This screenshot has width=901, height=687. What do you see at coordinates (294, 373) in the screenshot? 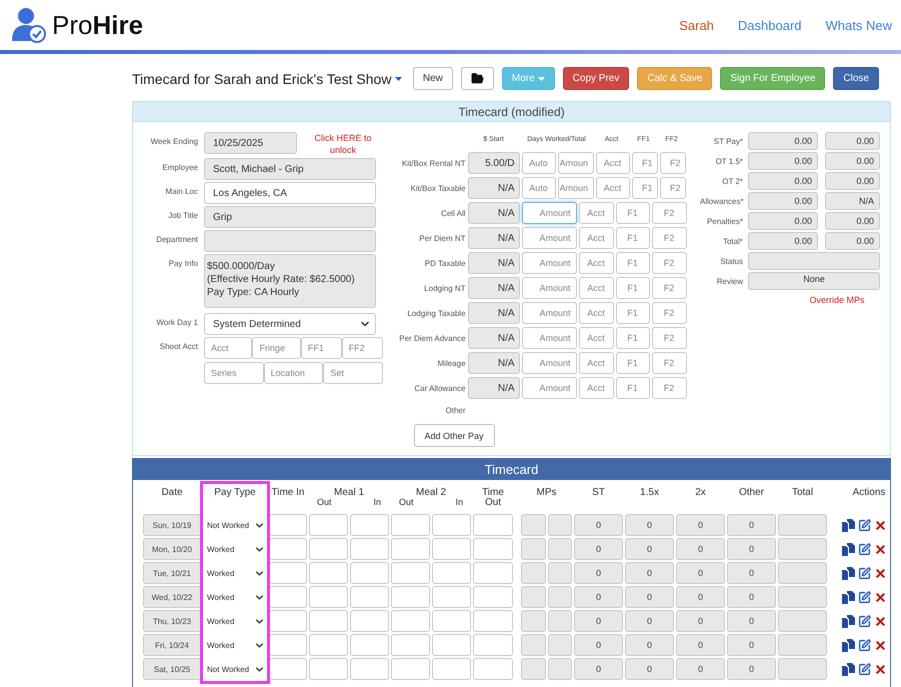
I see `account-input: Location` at bounding box center [294, 373].